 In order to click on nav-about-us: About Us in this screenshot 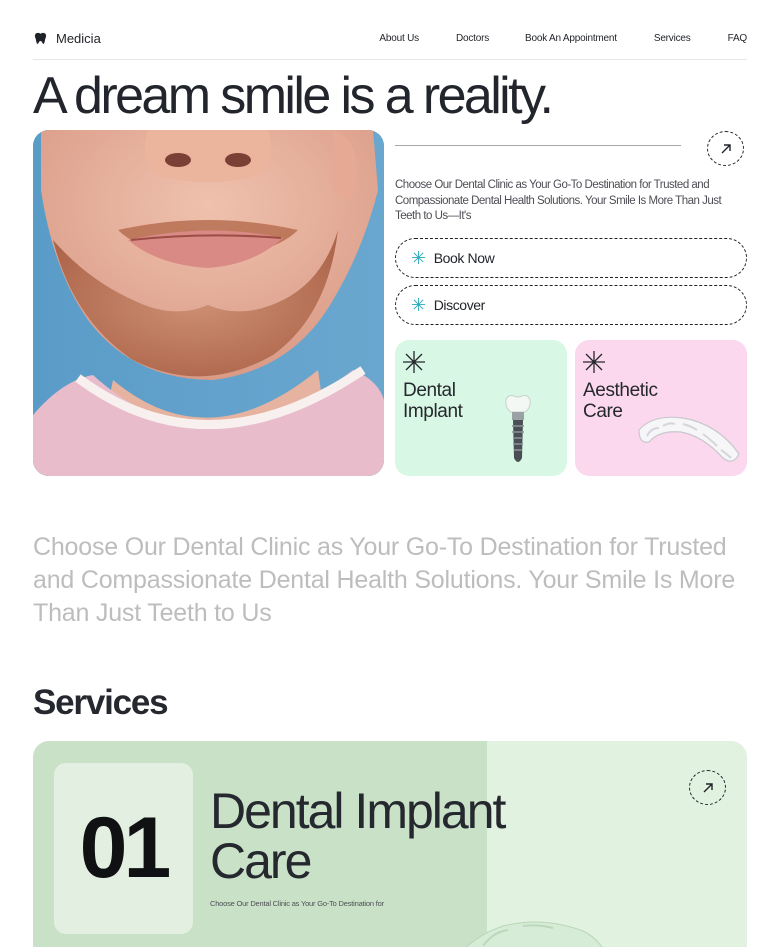, I will do `click(399, 38)`.